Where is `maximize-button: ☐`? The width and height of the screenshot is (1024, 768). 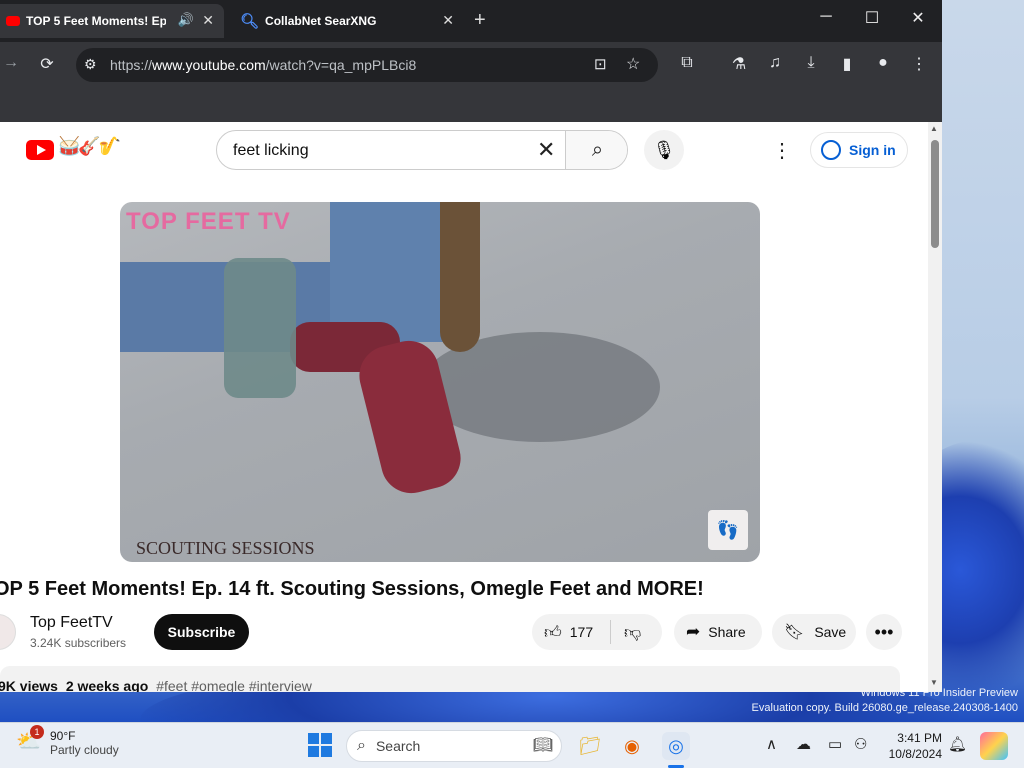
maximize-button: ☐ is located at coordinates (872, 18).